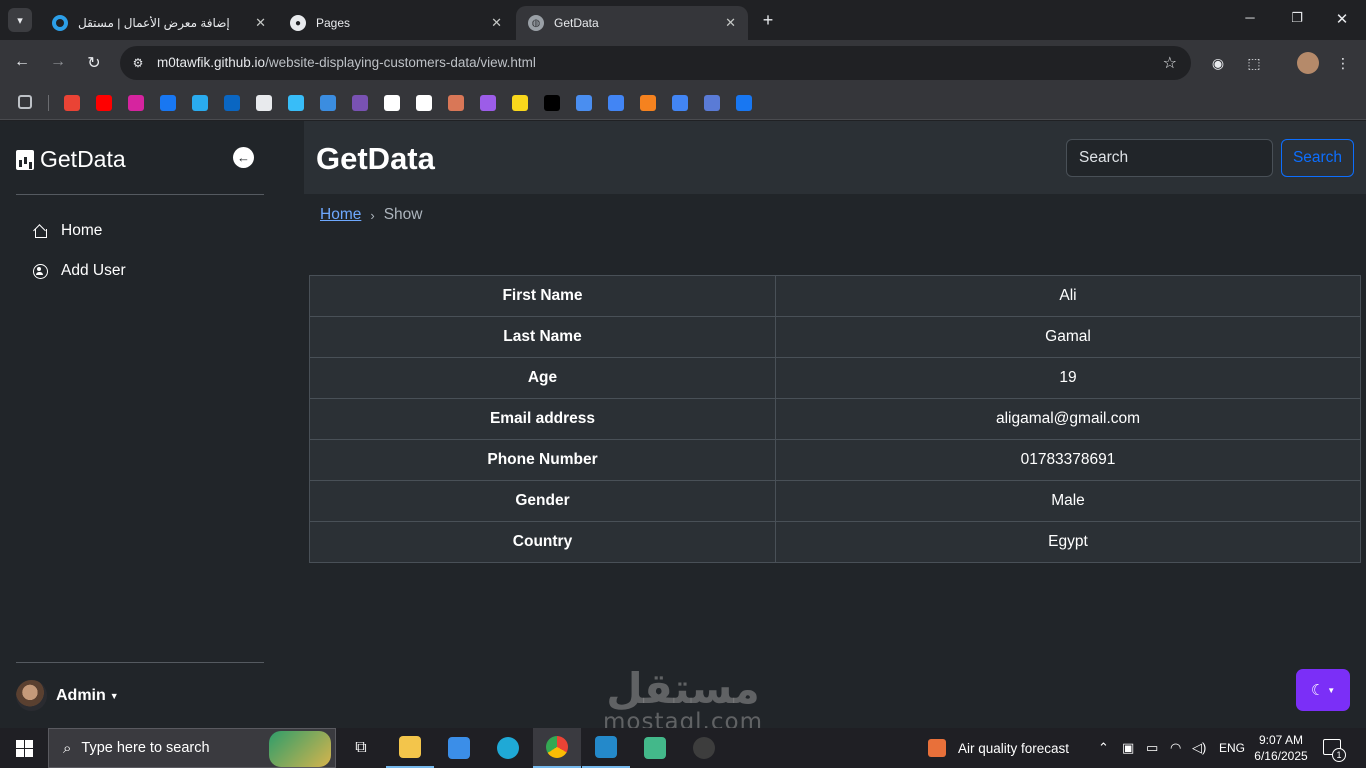 The height and width of the screenshot is (768, 1366). Describe the element at coordinates (520, 103) in the screenshot. I see `bolt-icon` at that location.